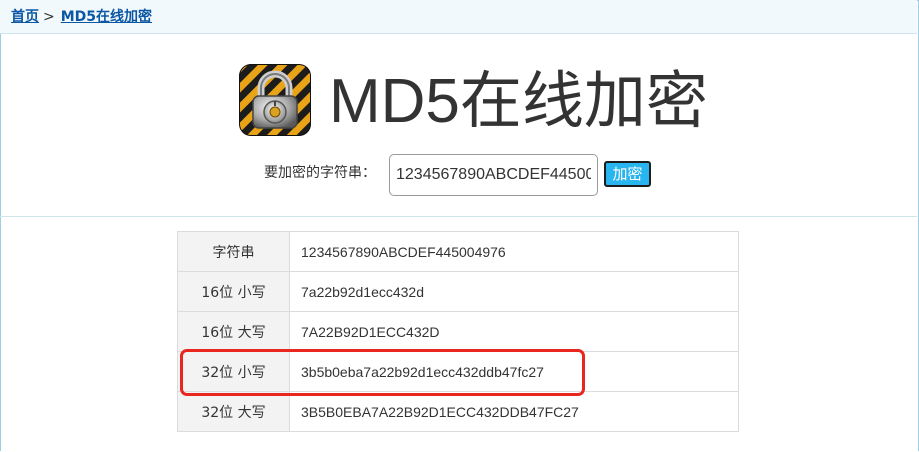 Image resolution: width=919 pixels, height=452 pixels. I want to click on table-row: 16位 小写 7a22b92d1ecc432d, so click(458, 291).